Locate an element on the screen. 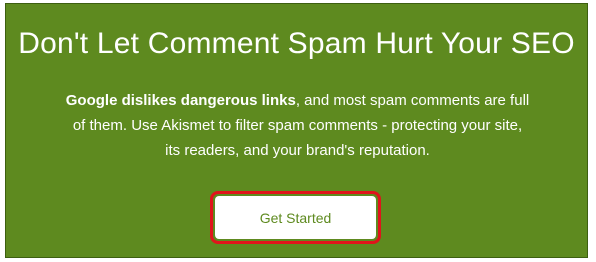 Image resolution: width=596 pixels, height=262 pixels. description-line-1-rest: , and most spam comments are full is located at coordinates (412, 100).